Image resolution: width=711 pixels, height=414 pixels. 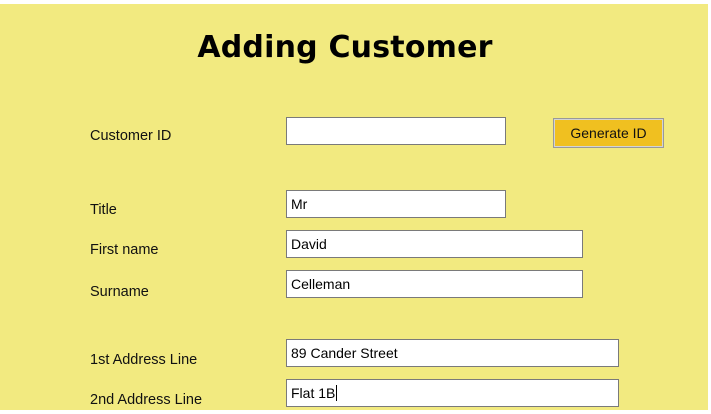 What do you see at coordinates (103, 210) in the screenshot?
I see `title-label: Title` at bounding box center [103, 210].